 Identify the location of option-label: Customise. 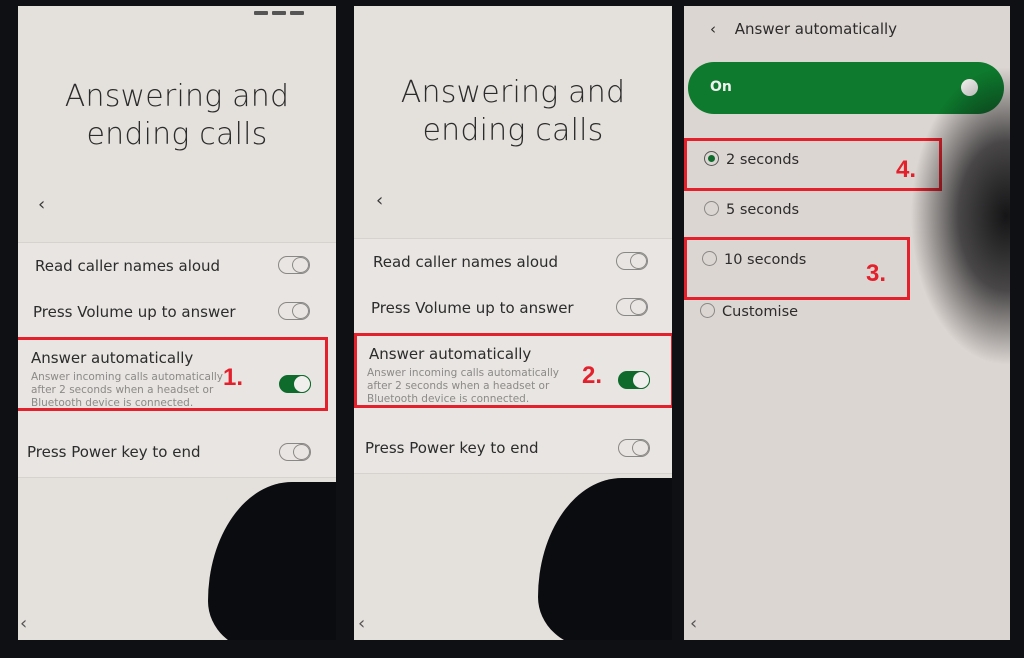
(760, 312).